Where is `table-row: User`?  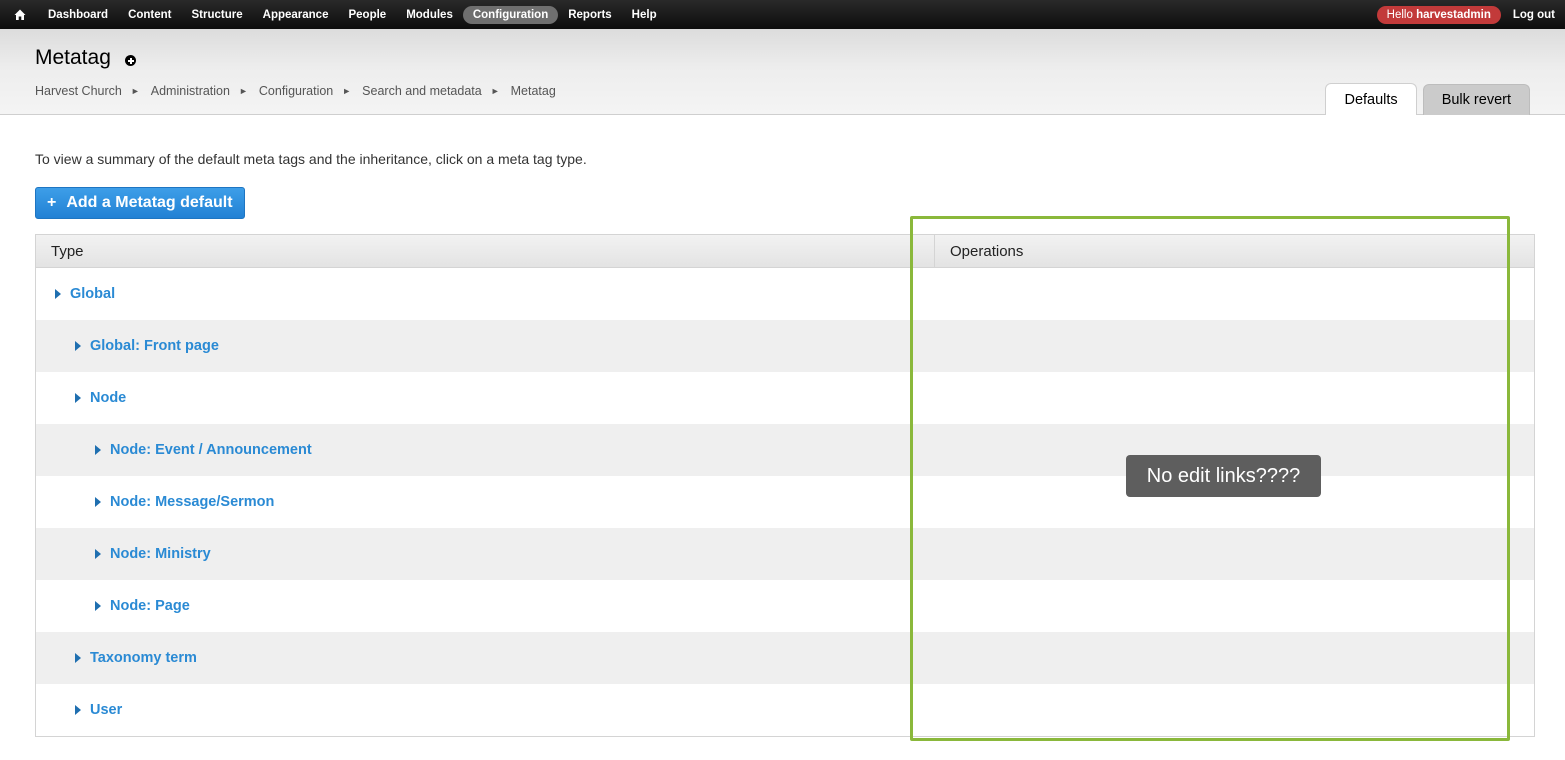
table-row: User is located at coordinates (785, 710).